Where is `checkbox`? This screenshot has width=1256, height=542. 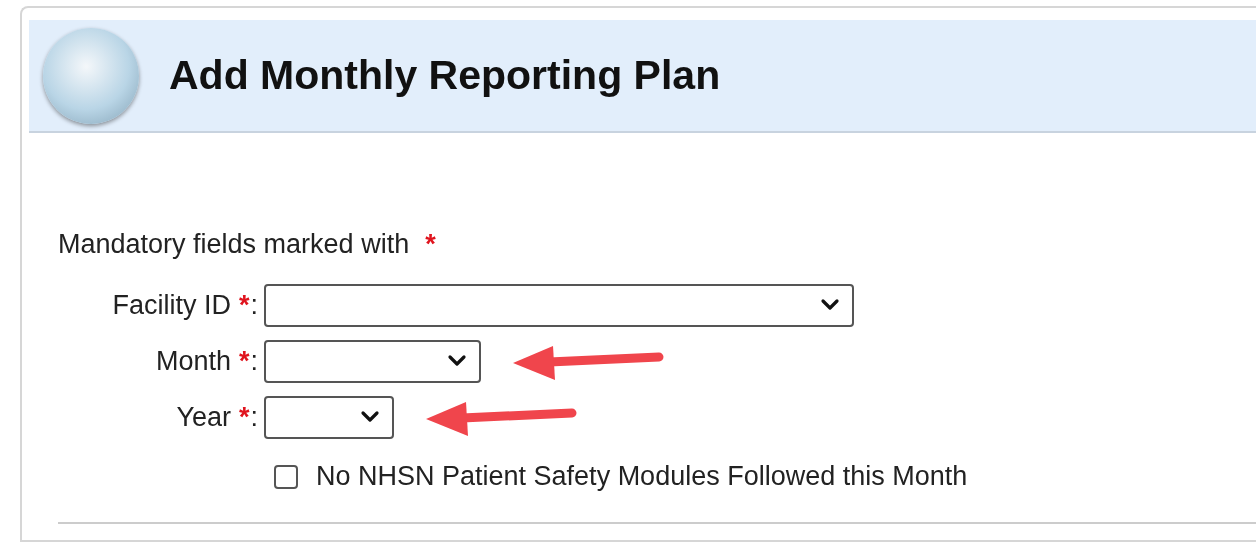
checkbox is located at coordinates (286, 476).